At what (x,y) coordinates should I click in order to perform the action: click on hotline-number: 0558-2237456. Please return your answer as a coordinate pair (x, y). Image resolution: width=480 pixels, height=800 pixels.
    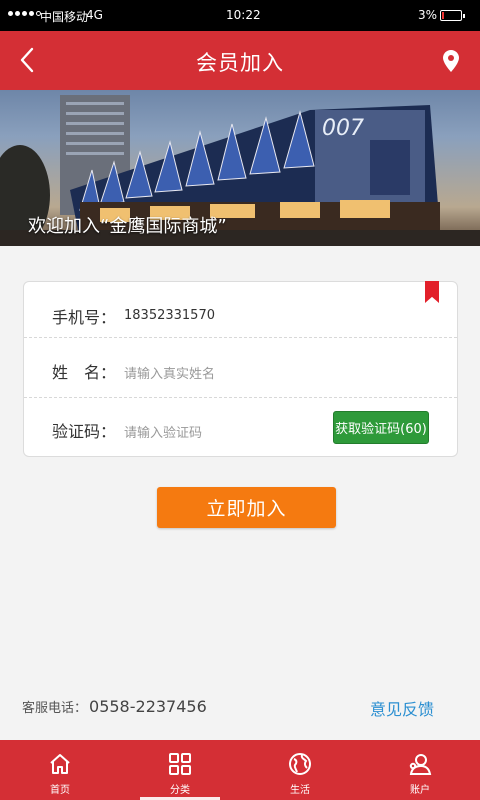
    Looking at the image, I should click on (148, 706).